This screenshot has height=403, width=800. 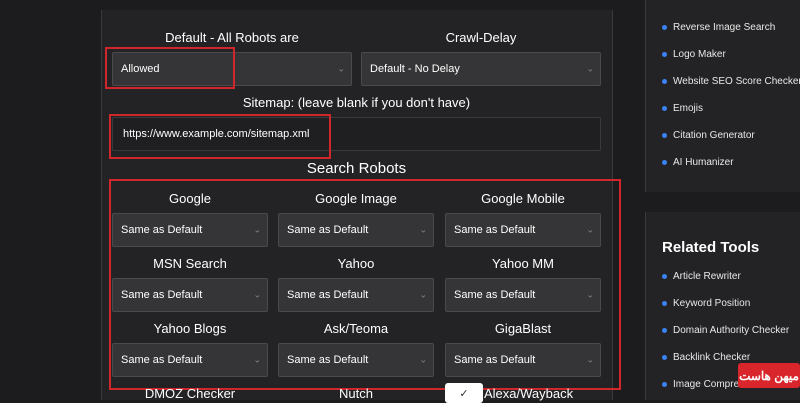 What do you see at coordinates (356, 168) in the screenshot?
I see `search-robots-title: Search Robots` at bounding box center [356, 168].